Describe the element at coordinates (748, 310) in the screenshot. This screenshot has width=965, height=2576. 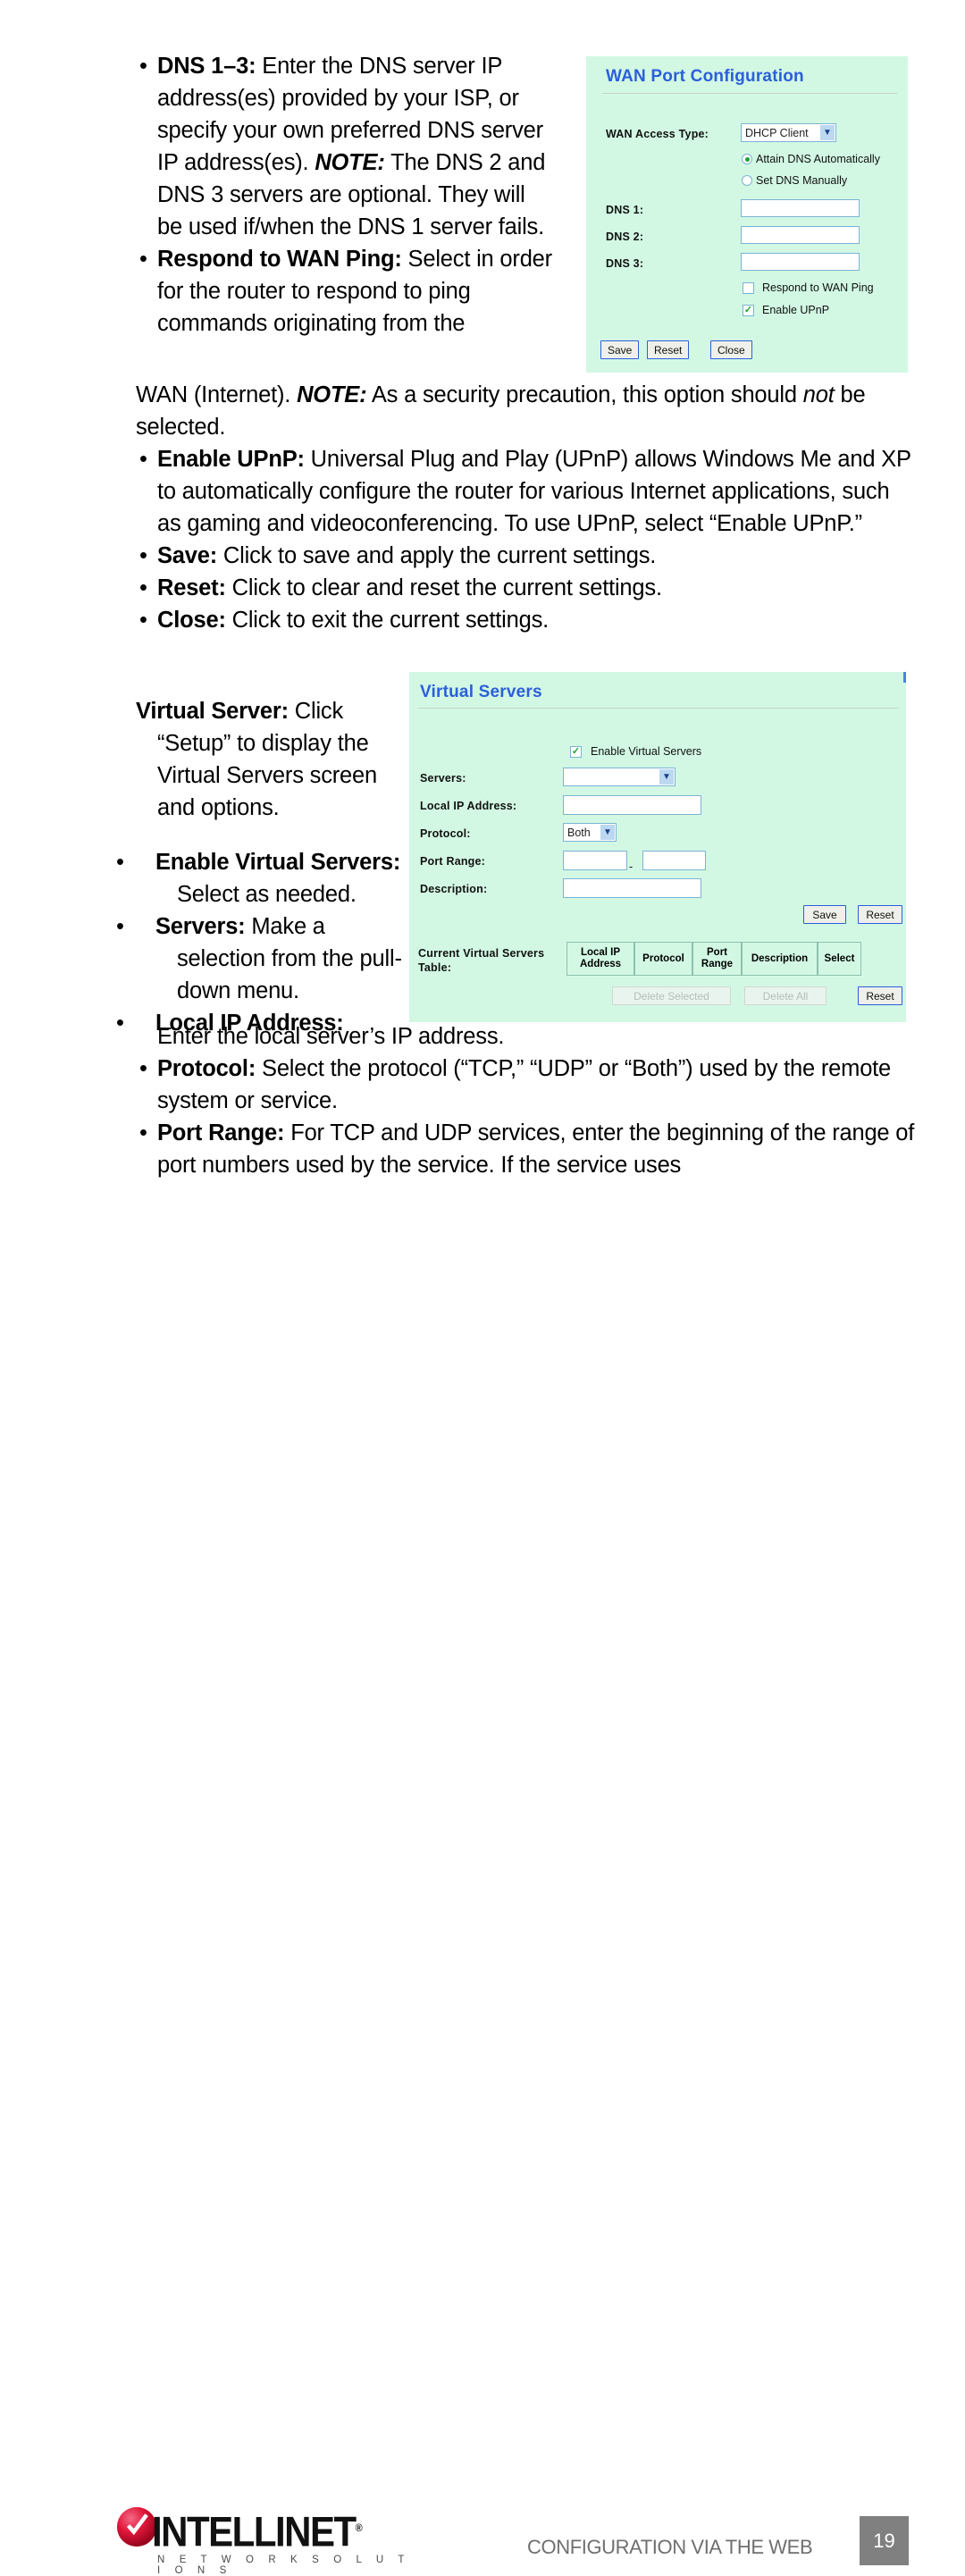
I see `checkbox-enable-upnp: ✓` at that location.